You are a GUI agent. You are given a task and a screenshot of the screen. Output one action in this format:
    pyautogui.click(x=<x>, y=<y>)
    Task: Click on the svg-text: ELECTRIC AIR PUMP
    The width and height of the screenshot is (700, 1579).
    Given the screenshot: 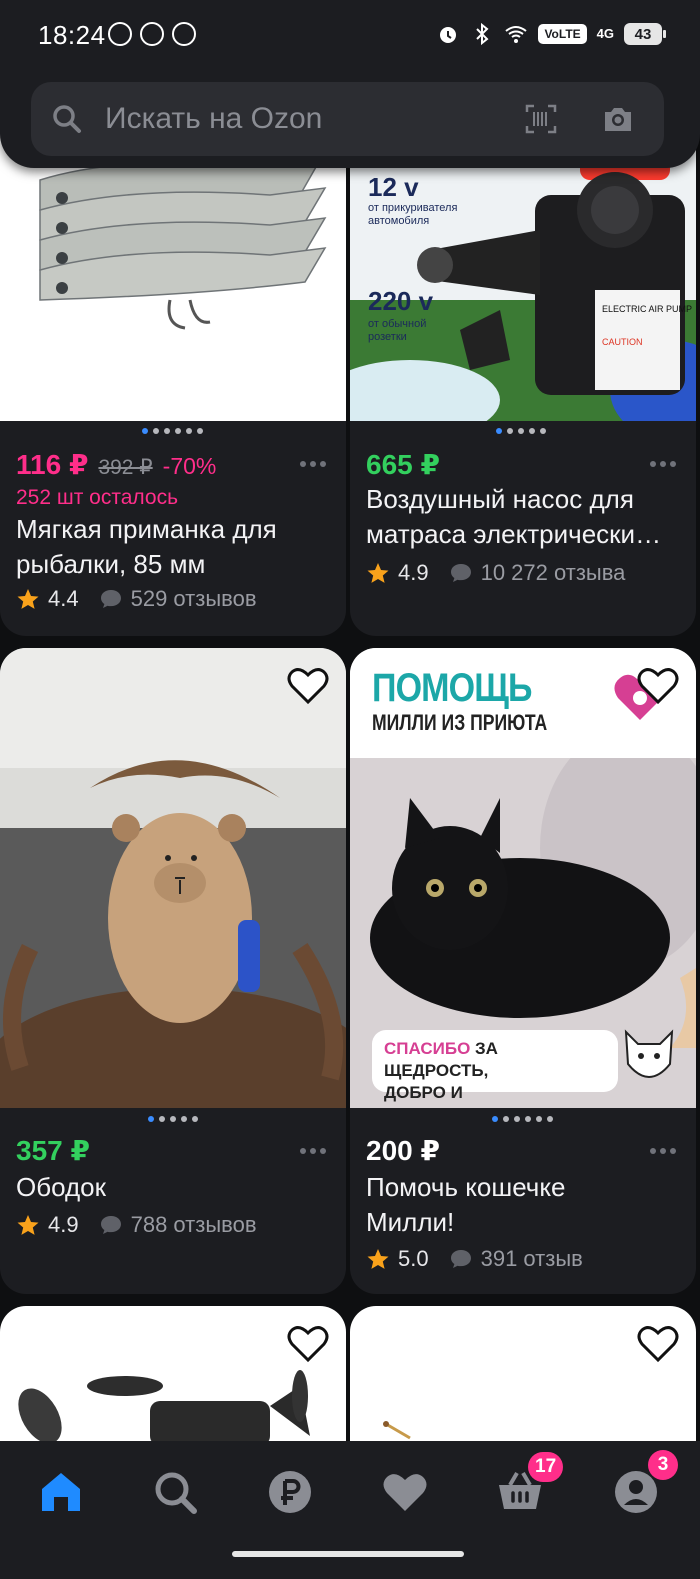 What is the action you would take?
    pyautogui.click(x=647, y=309)
    